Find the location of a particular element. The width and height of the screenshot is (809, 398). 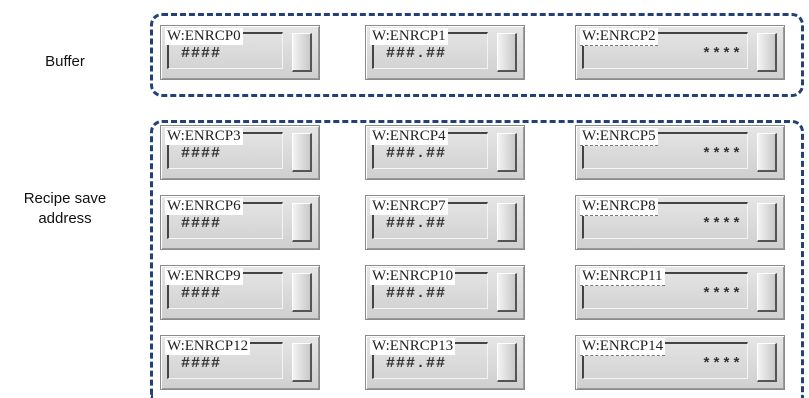

recipe-field-enrcp7: W:ENRCP7 ###.## is located at coordinates (445, 222).